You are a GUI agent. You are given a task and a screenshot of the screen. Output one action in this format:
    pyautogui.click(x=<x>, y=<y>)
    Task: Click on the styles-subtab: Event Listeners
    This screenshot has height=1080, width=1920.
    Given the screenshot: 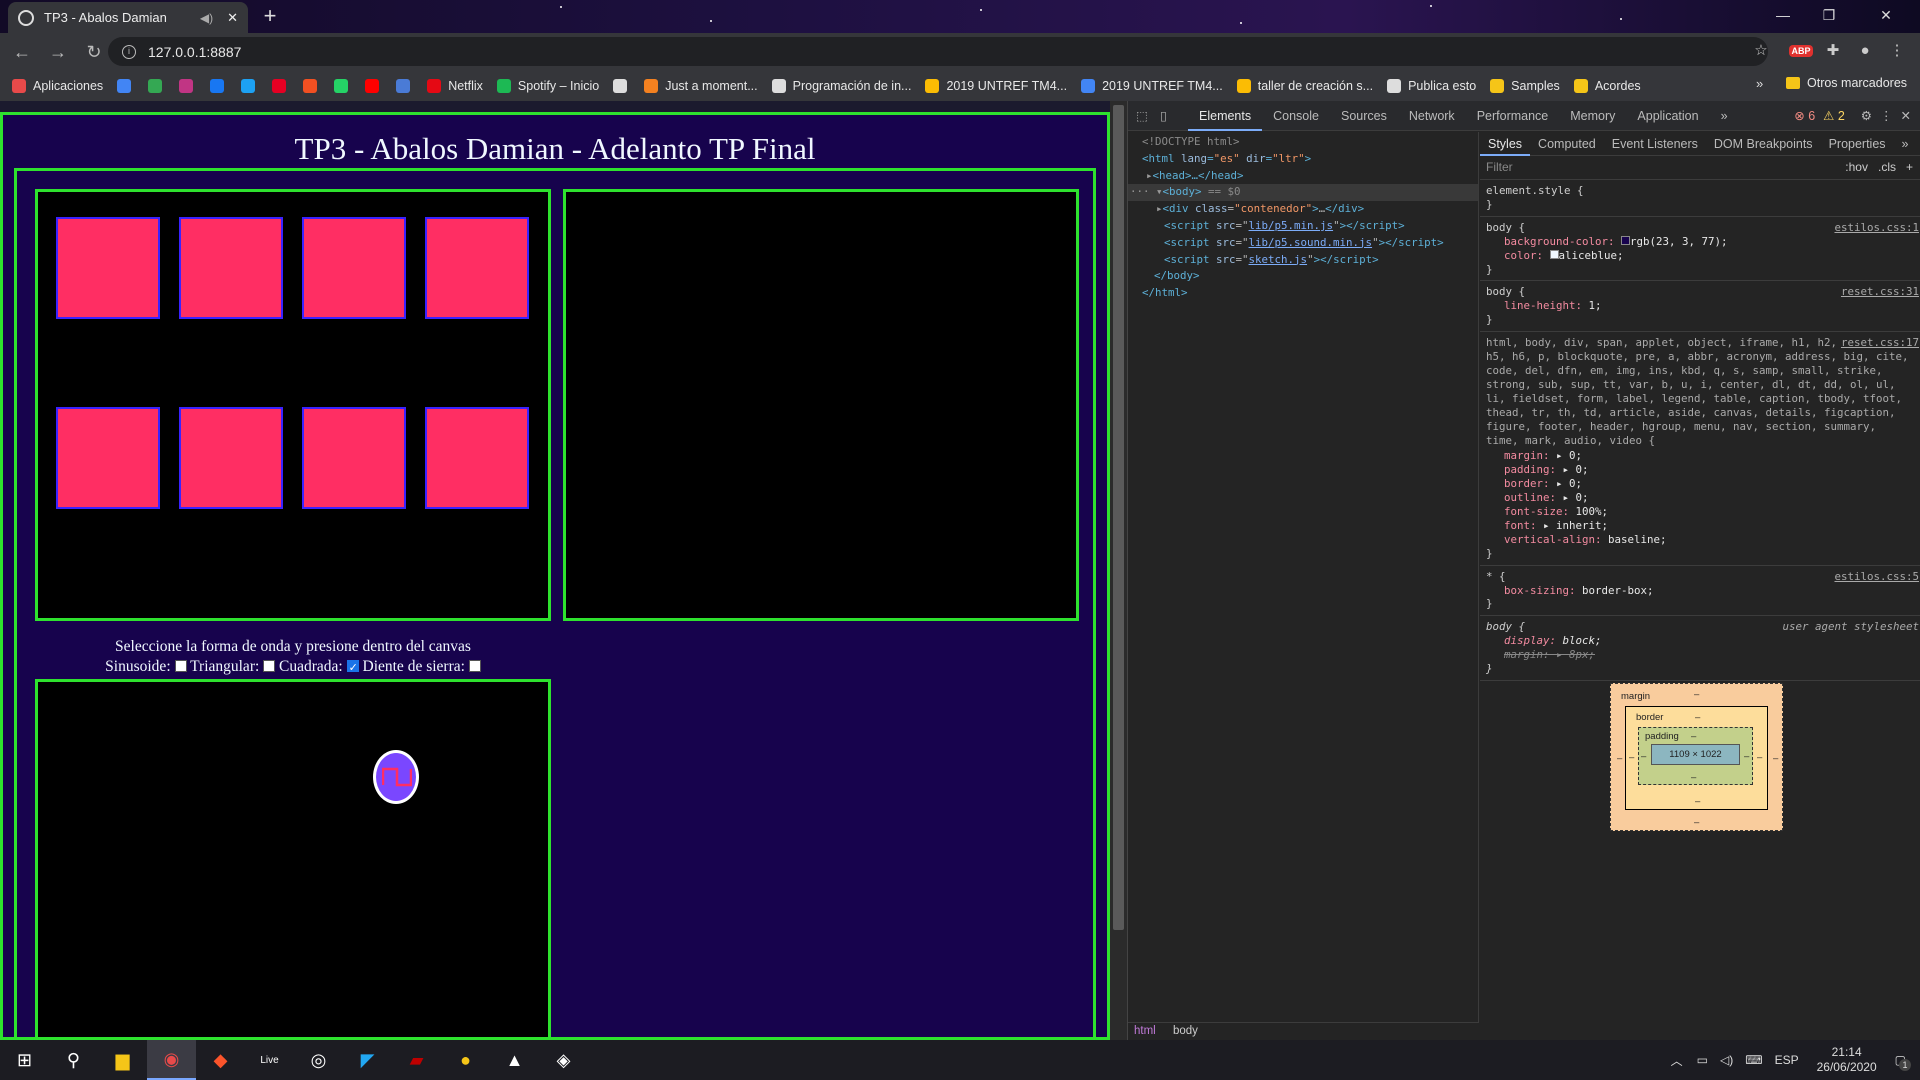 What is the action you would take?
    pyautogui.click(x=1655, y=144)
    